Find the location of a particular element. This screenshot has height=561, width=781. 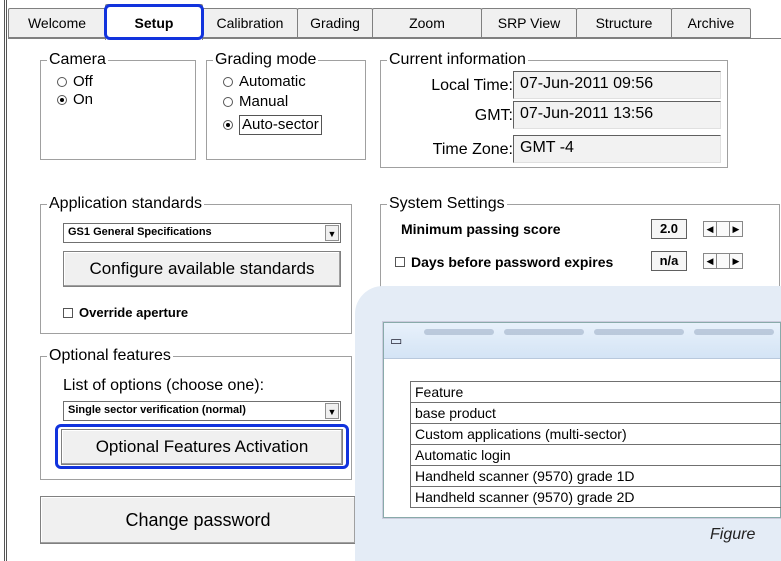

table-row: Custom applications (multi-sector) is located at coordinates (595, 434).